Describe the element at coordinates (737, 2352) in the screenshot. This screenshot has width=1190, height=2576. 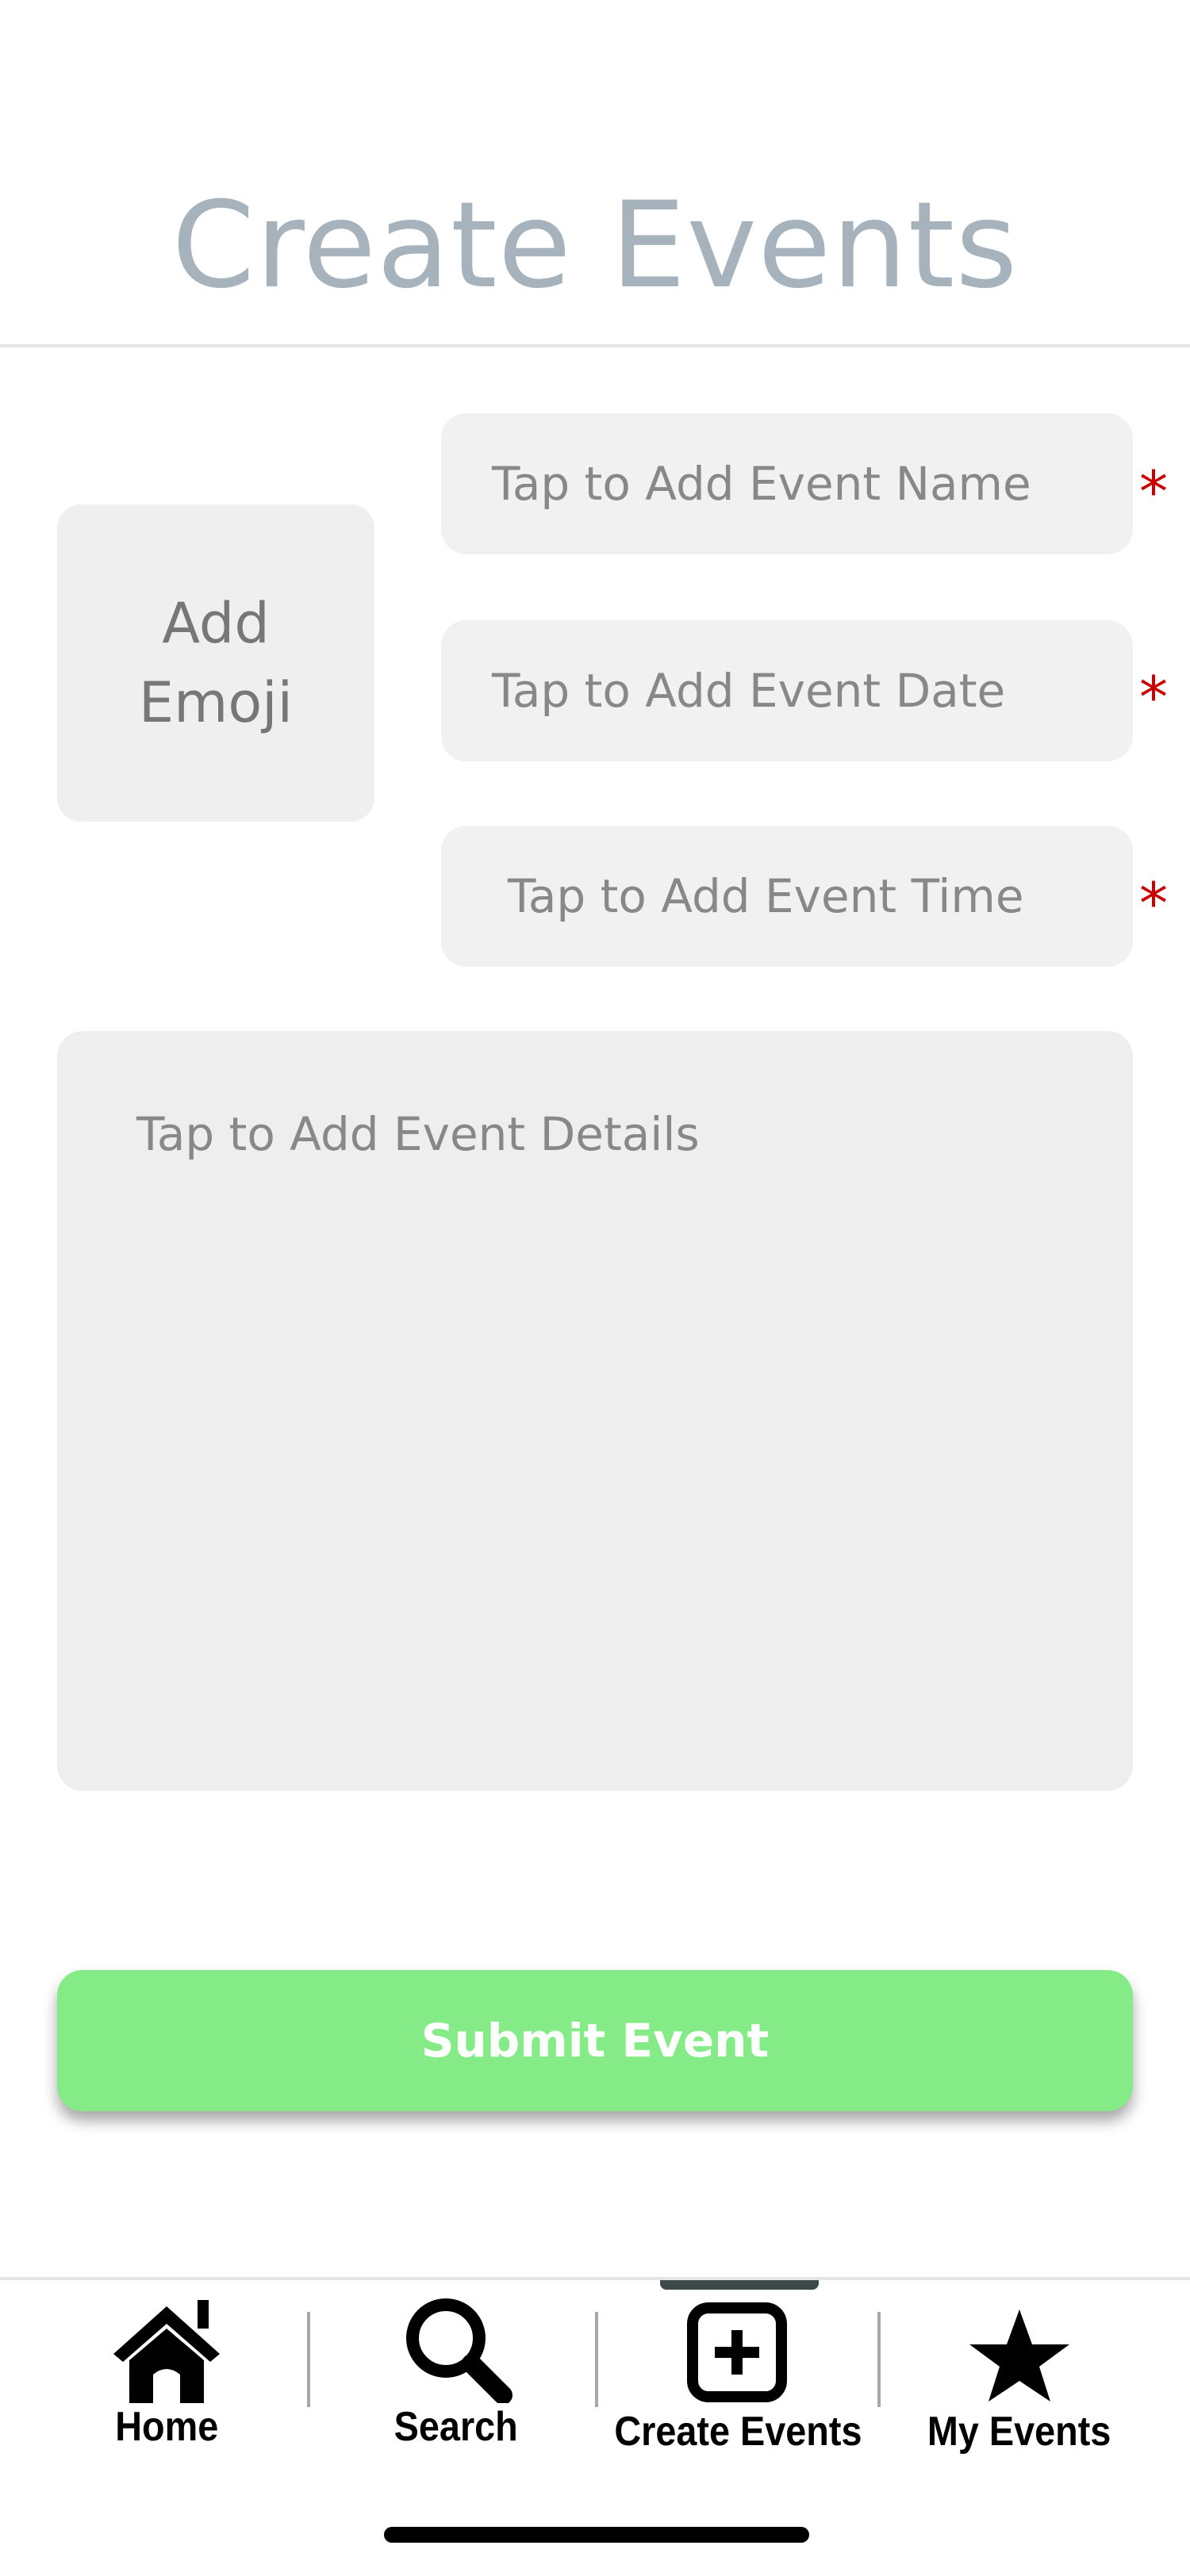
I see `plus-square-icon` at that location.